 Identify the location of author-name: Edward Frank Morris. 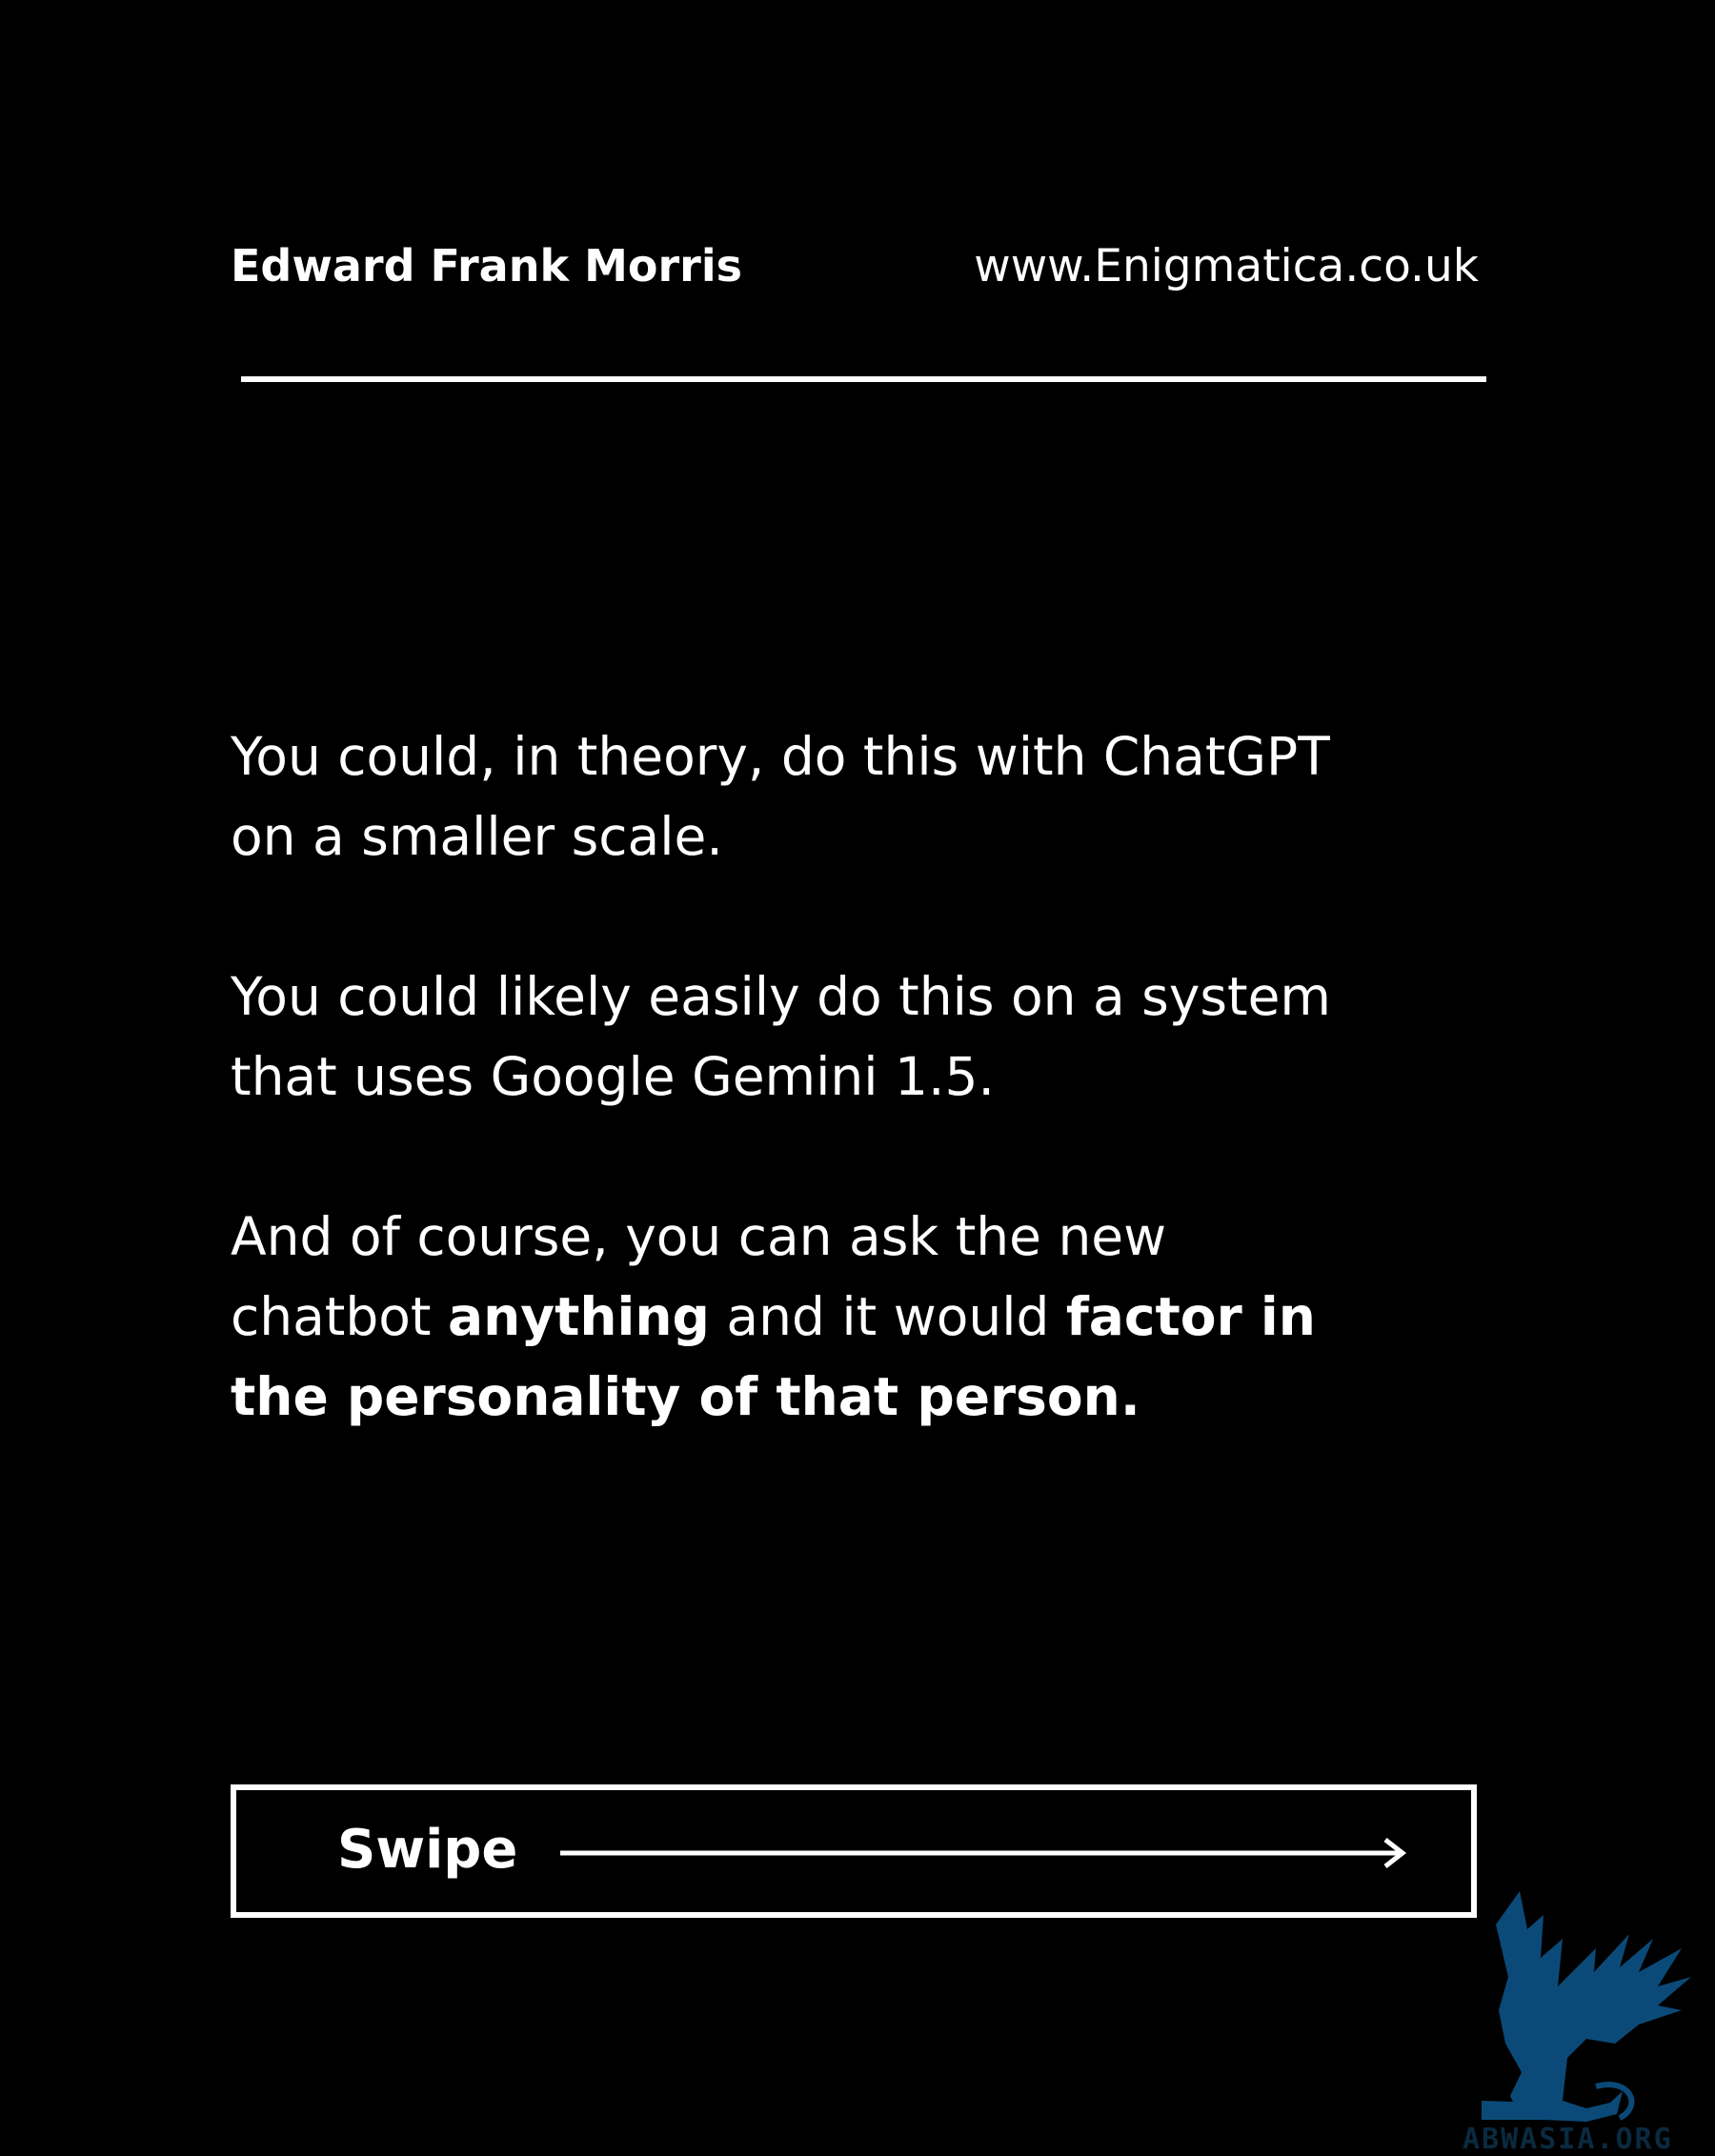
(486, 266).